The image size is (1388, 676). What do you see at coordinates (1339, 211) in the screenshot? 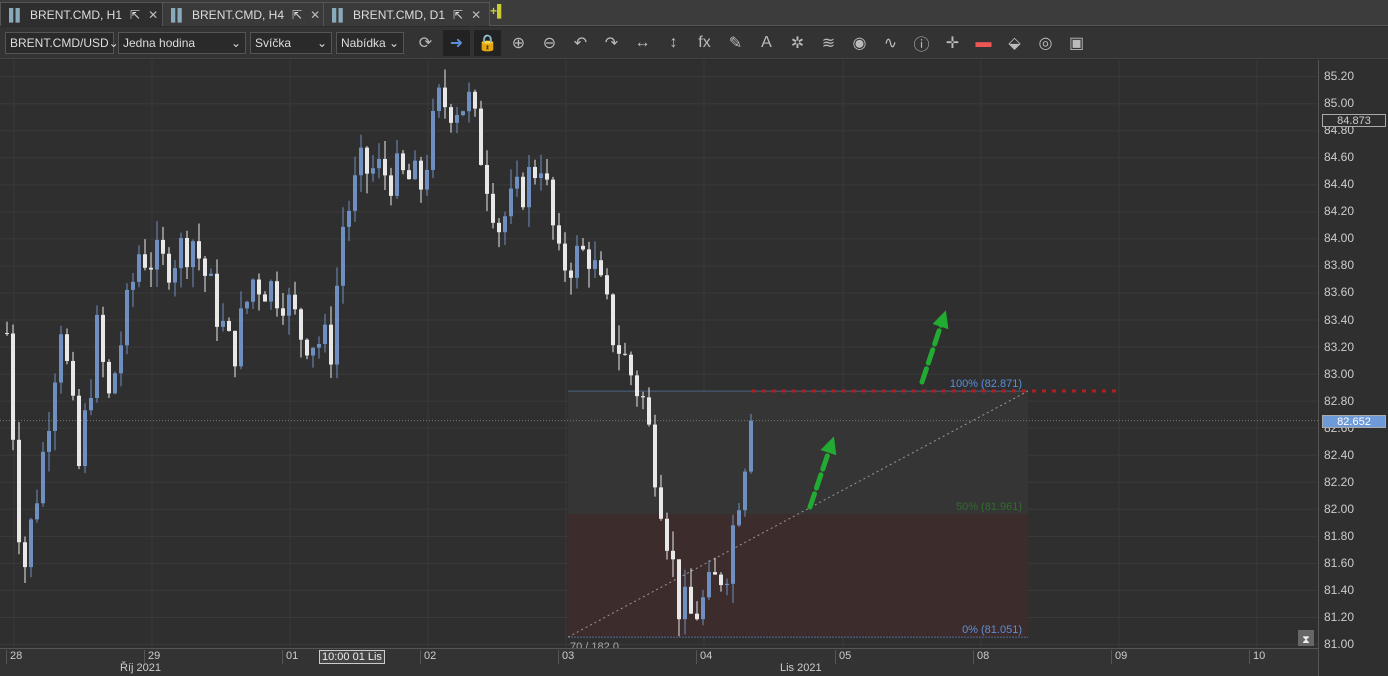
I see `price-label: 84.20` at bounding box center [1339, 211].